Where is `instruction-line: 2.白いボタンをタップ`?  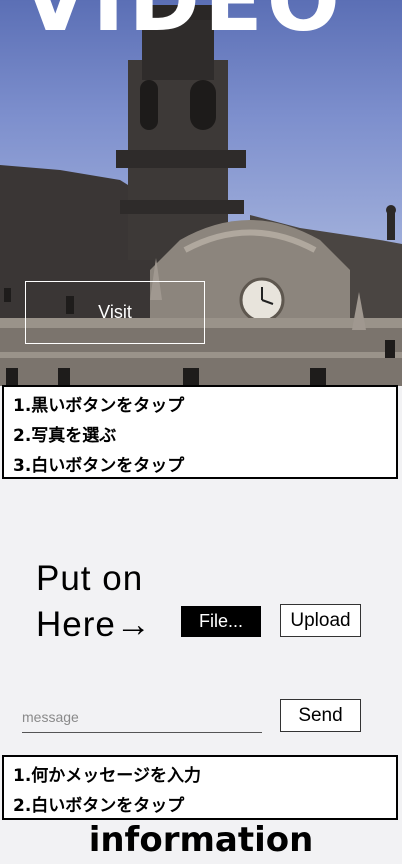
instruction-line: 2.白いボタンをタップ is located at coordinates (99, 806).